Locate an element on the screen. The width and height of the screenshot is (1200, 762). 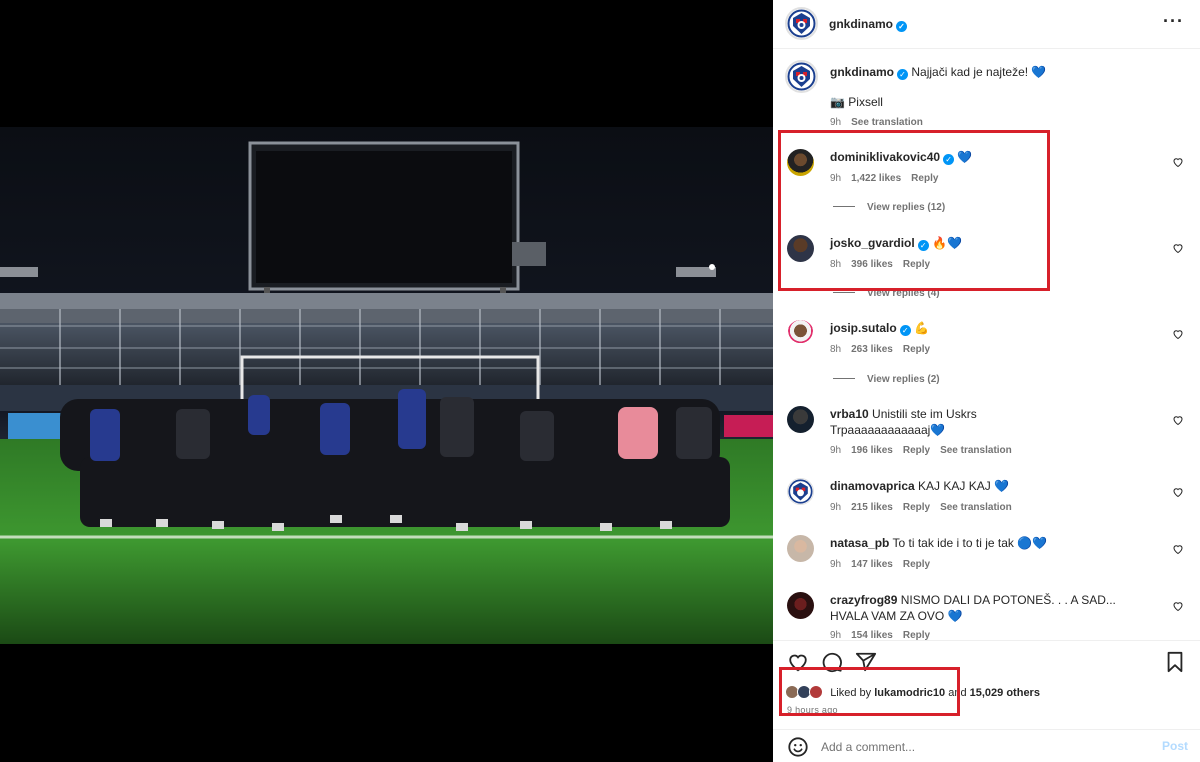
comment-text: dominiklivakovic40 ✓ 💙 is located at coordinates (901, 157).